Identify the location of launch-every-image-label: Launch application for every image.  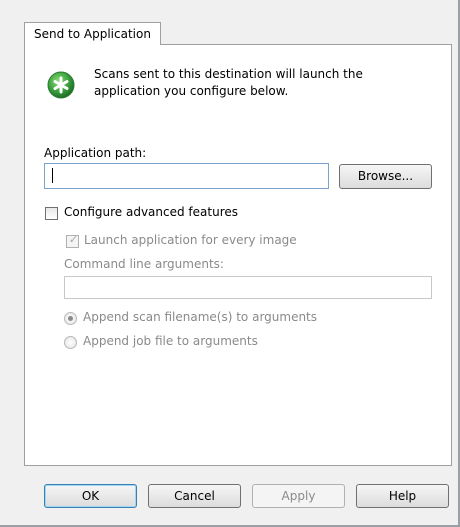
(190, 240).